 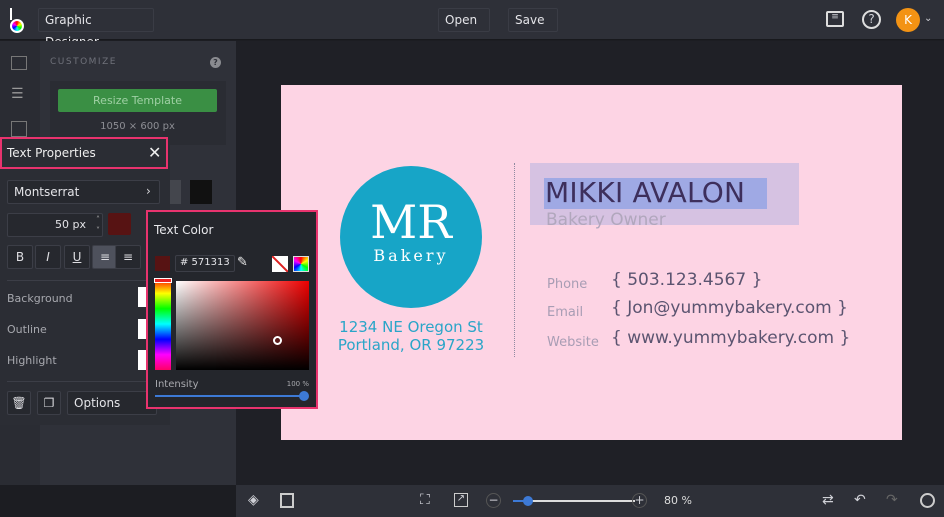 I want to click on contact-value: { www.yummybakery.com }, so click(x=730, y=338).